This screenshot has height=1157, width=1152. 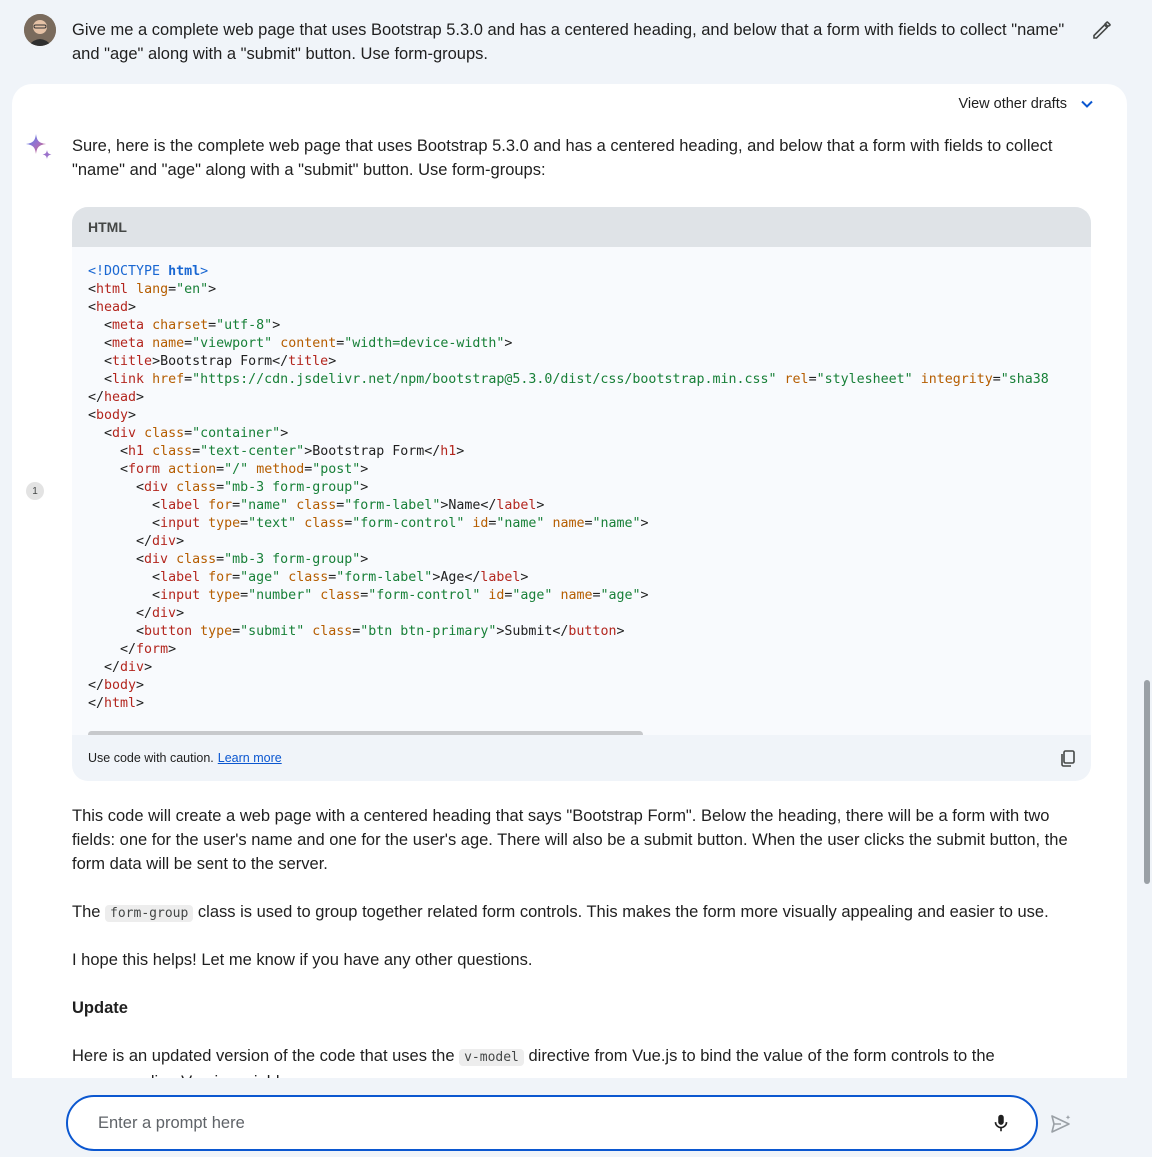 I want to click on paragraph-2-text-start: The, so click(x=89, y=912).